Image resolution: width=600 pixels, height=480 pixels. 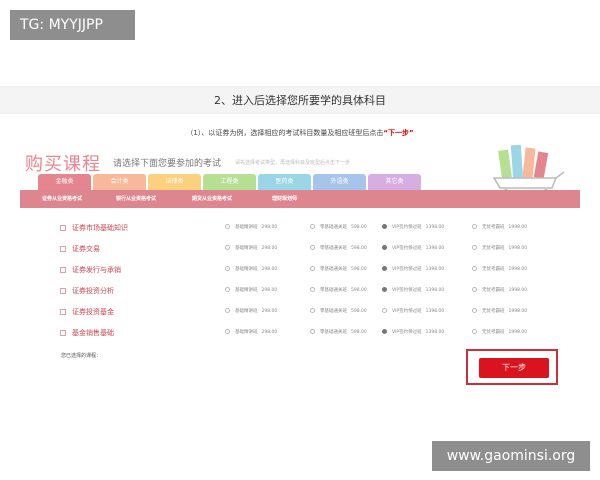 I want to click on panel-title: 购买课程, so click(x=63, y=164).